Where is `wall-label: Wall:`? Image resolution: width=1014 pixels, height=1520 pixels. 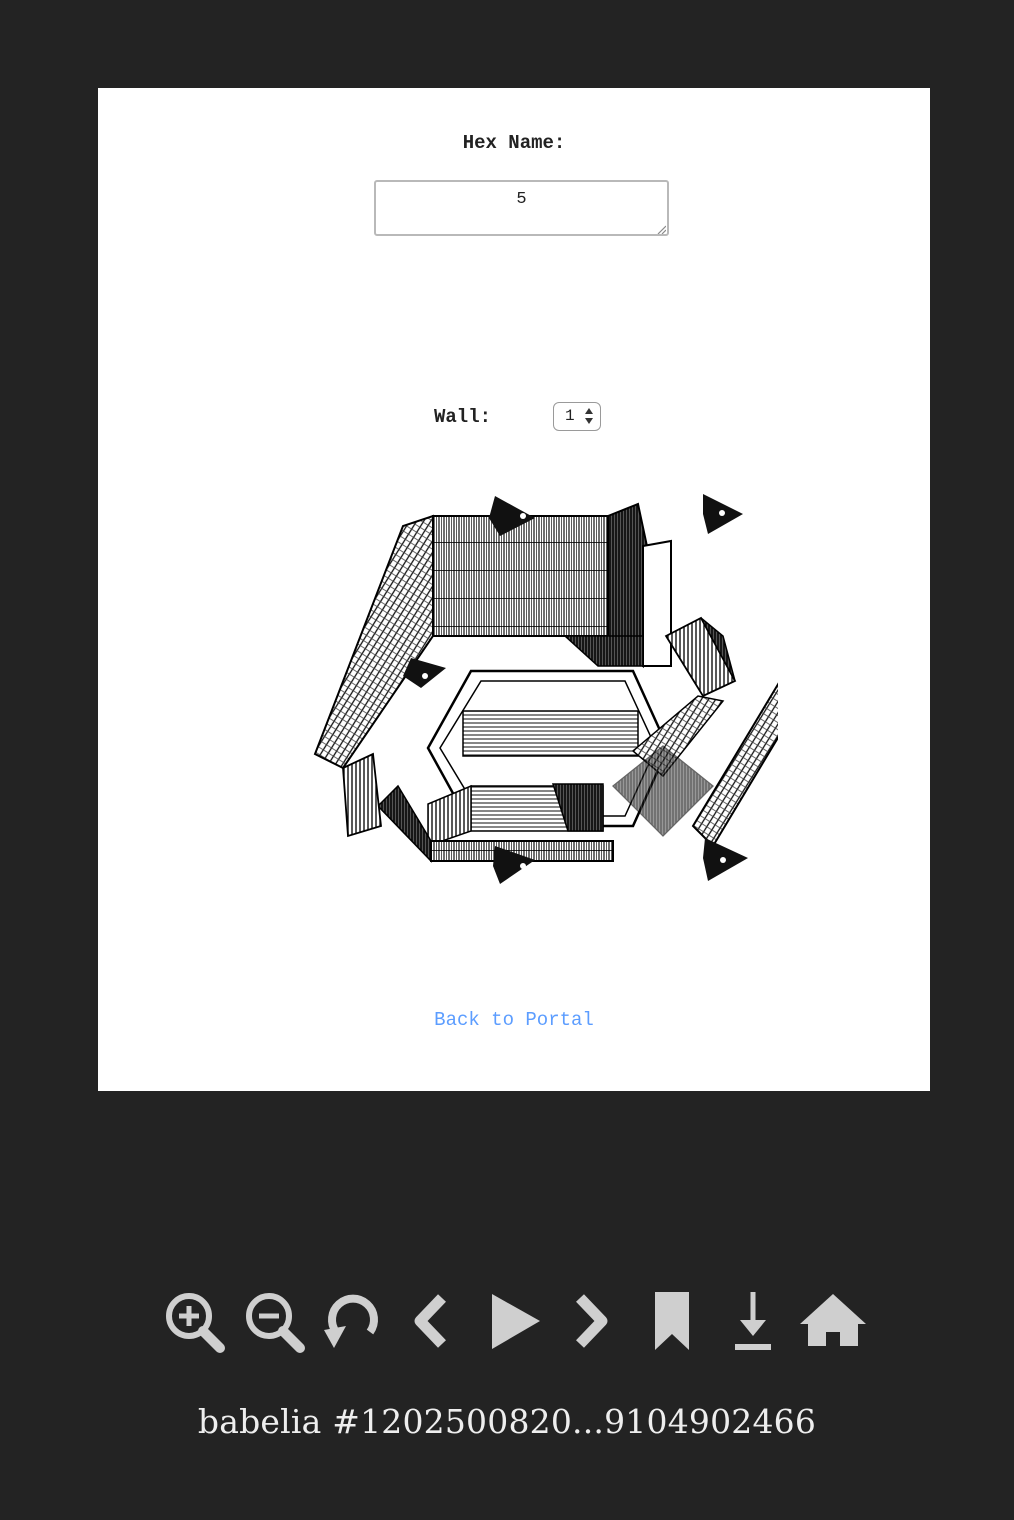
wall-label: Wall: is located at coordinates (463, 417).